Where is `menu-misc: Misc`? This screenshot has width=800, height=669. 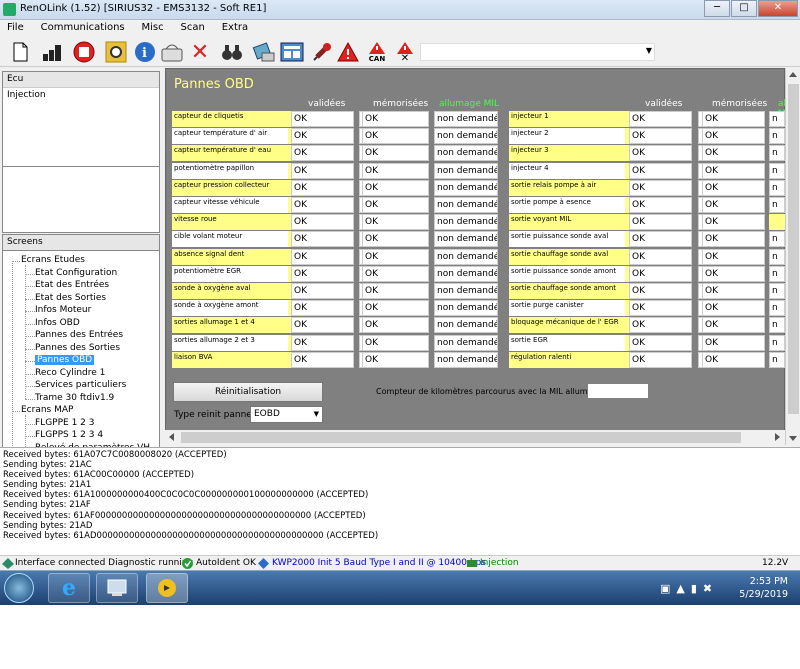
menu-misc: Misc is located at coordinates (153, 27).